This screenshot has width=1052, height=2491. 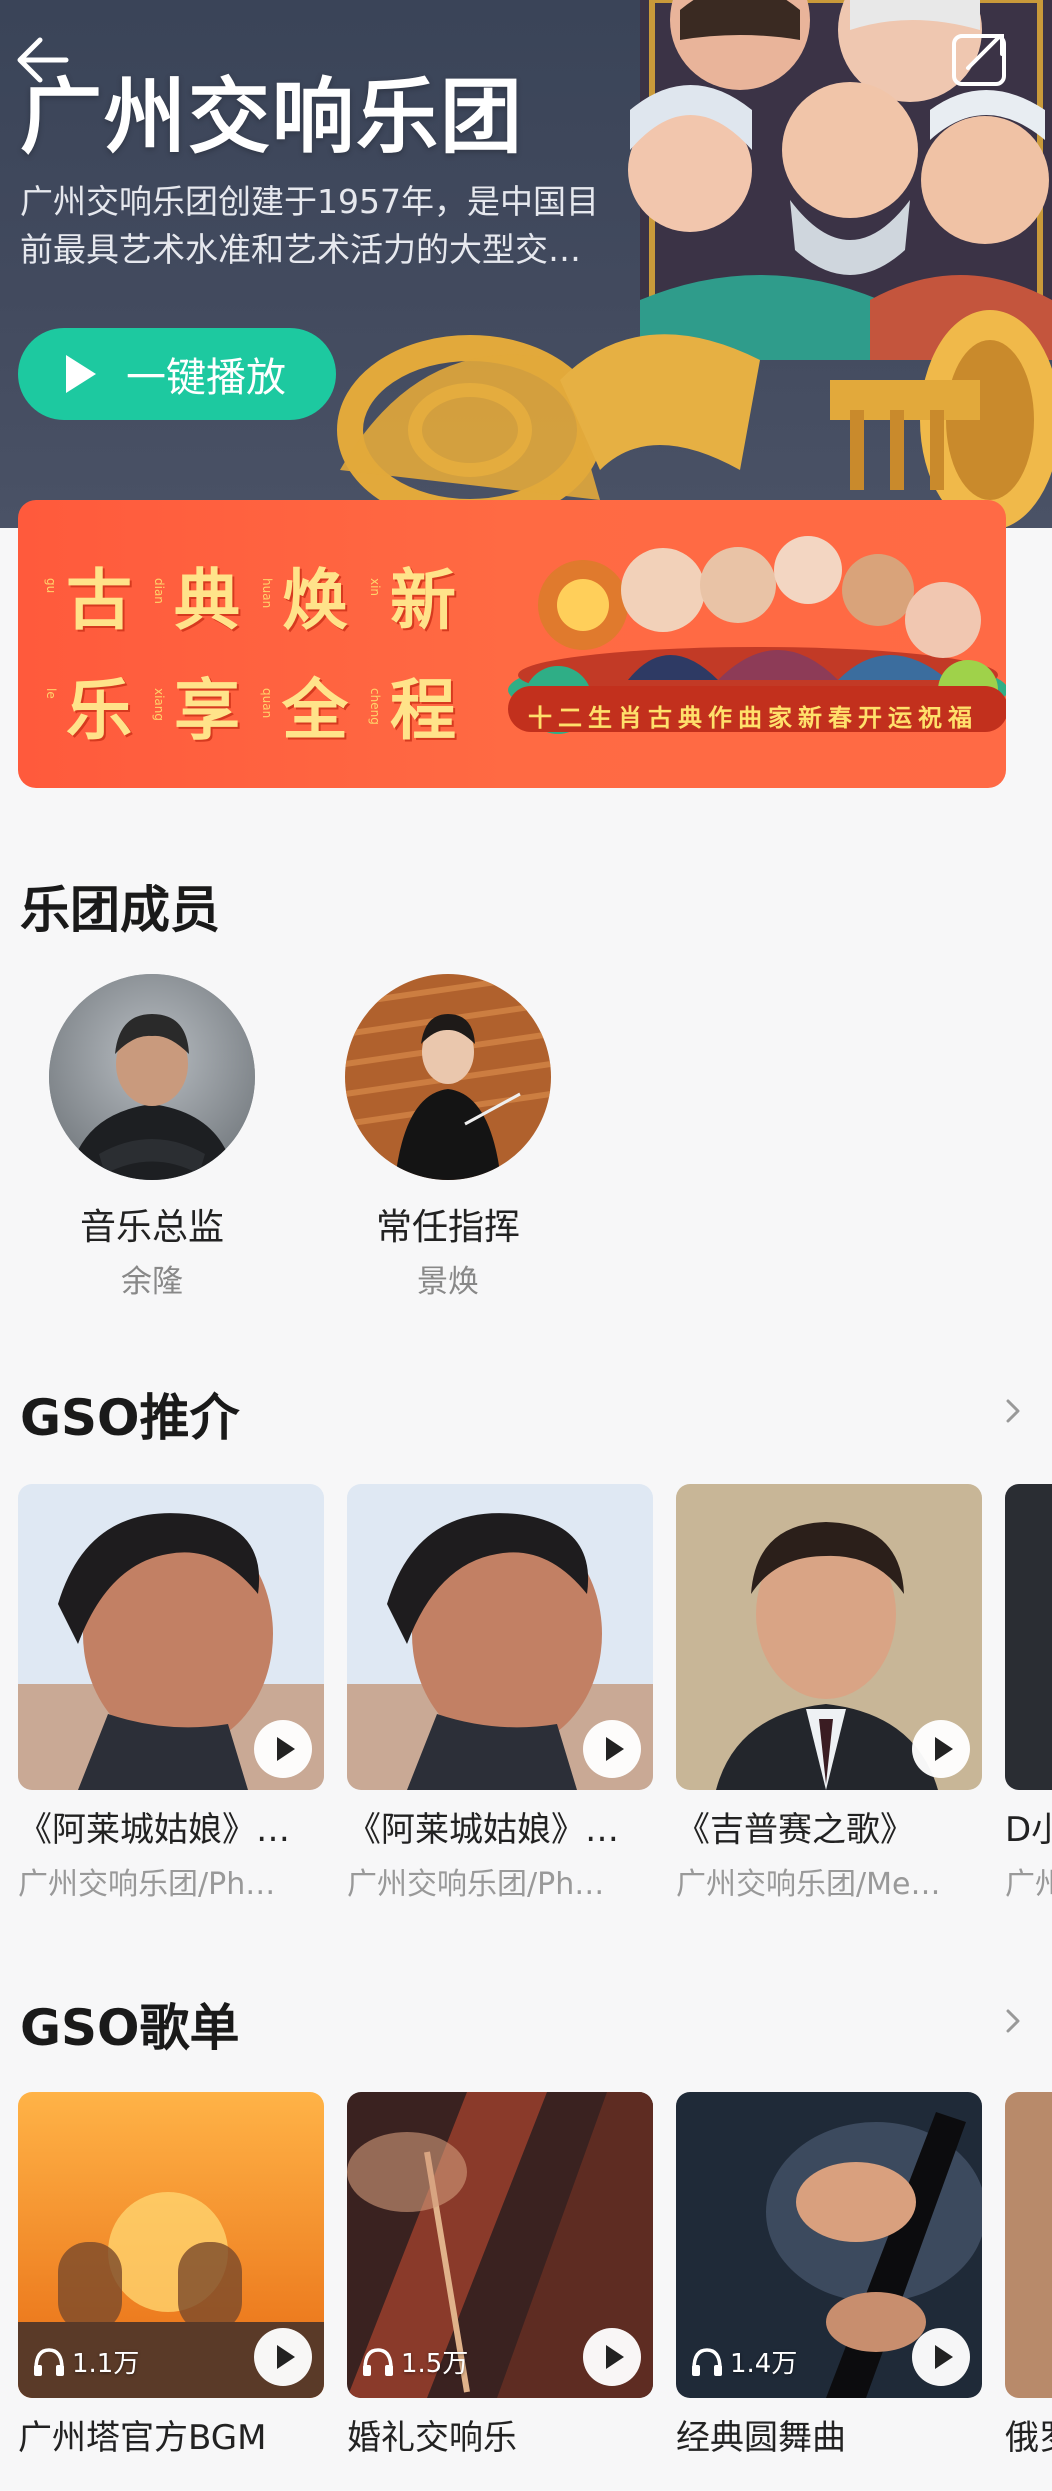 What do you see at coordinates (315, 600) in the screenshot?
I see `slogan-char: 焕` at bounding box center [315, 600].